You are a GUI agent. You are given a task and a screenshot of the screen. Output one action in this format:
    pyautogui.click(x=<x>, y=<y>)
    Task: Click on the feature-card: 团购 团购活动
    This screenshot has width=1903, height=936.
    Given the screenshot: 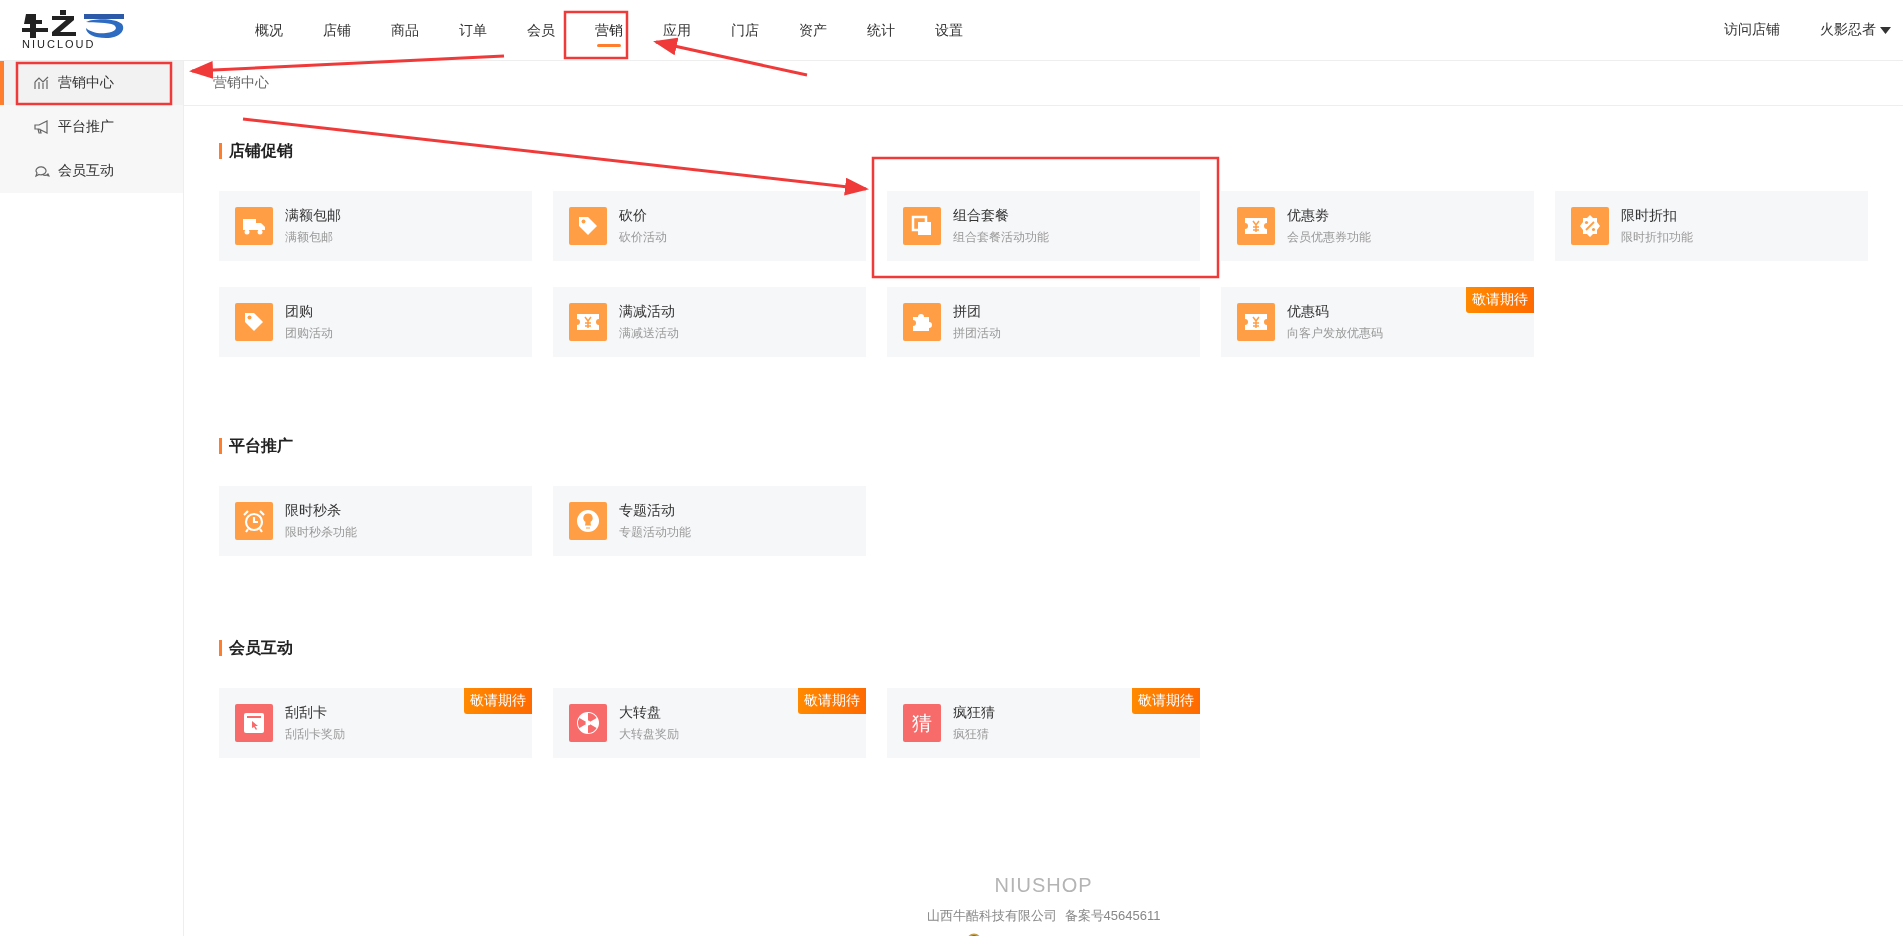 What is the action you would take?
    pyautogui.click(x=375, y=322)
    